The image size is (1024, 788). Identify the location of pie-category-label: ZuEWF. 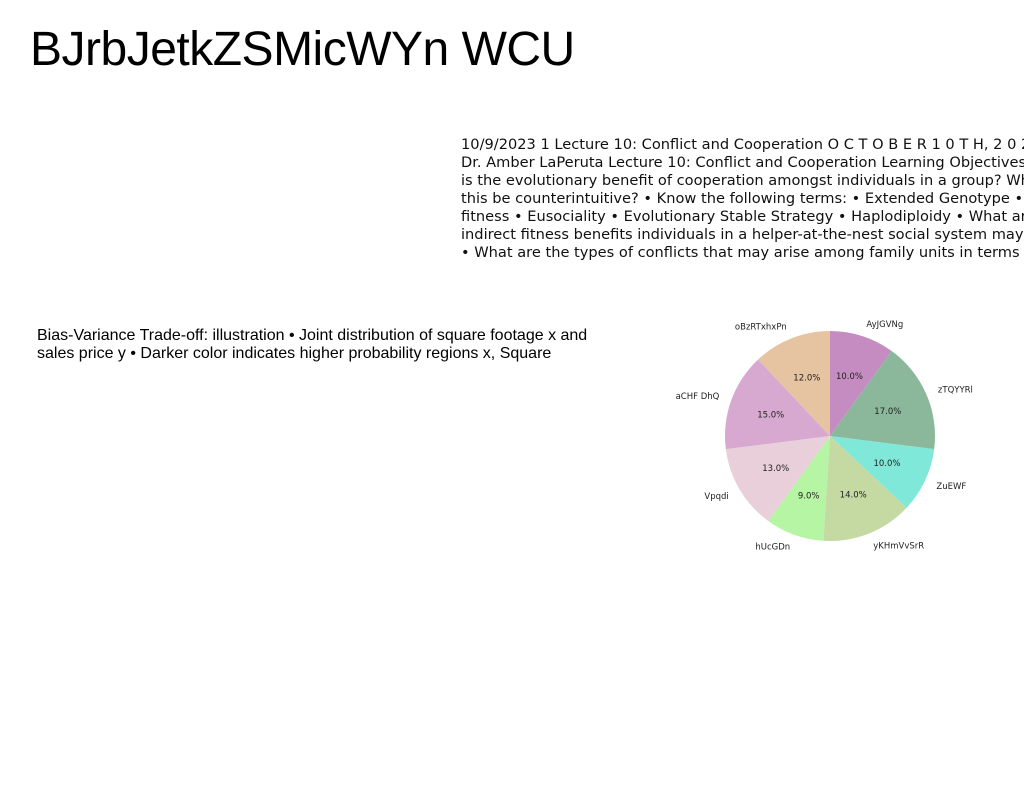
(951, 487).